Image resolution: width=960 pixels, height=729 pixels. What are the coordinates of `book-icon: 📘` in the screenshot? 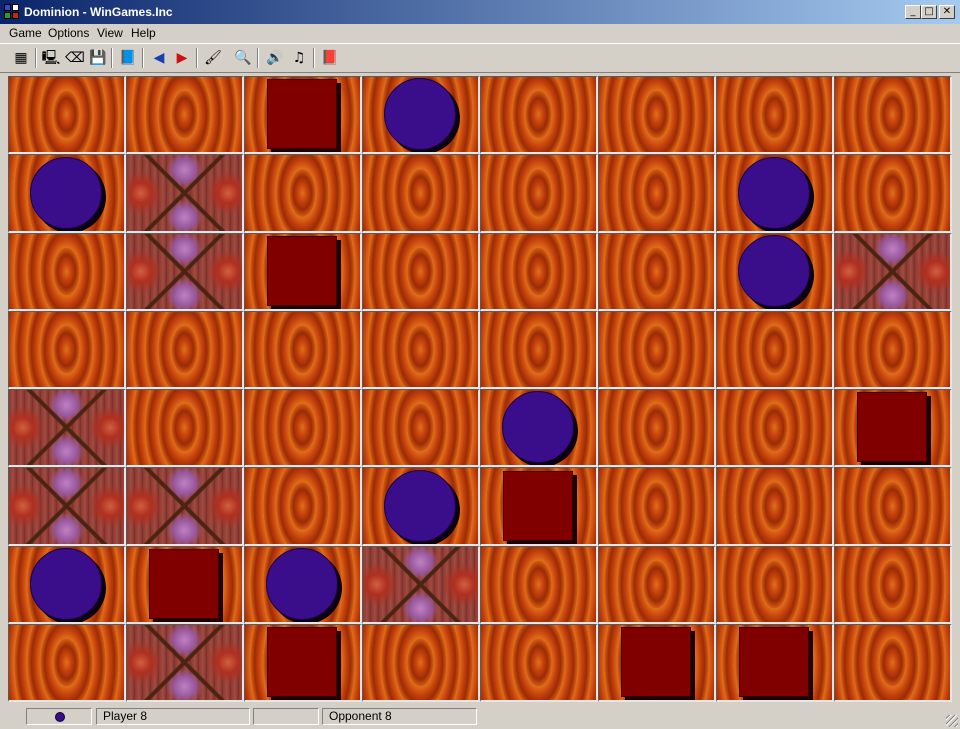 It's located at (128, 58).